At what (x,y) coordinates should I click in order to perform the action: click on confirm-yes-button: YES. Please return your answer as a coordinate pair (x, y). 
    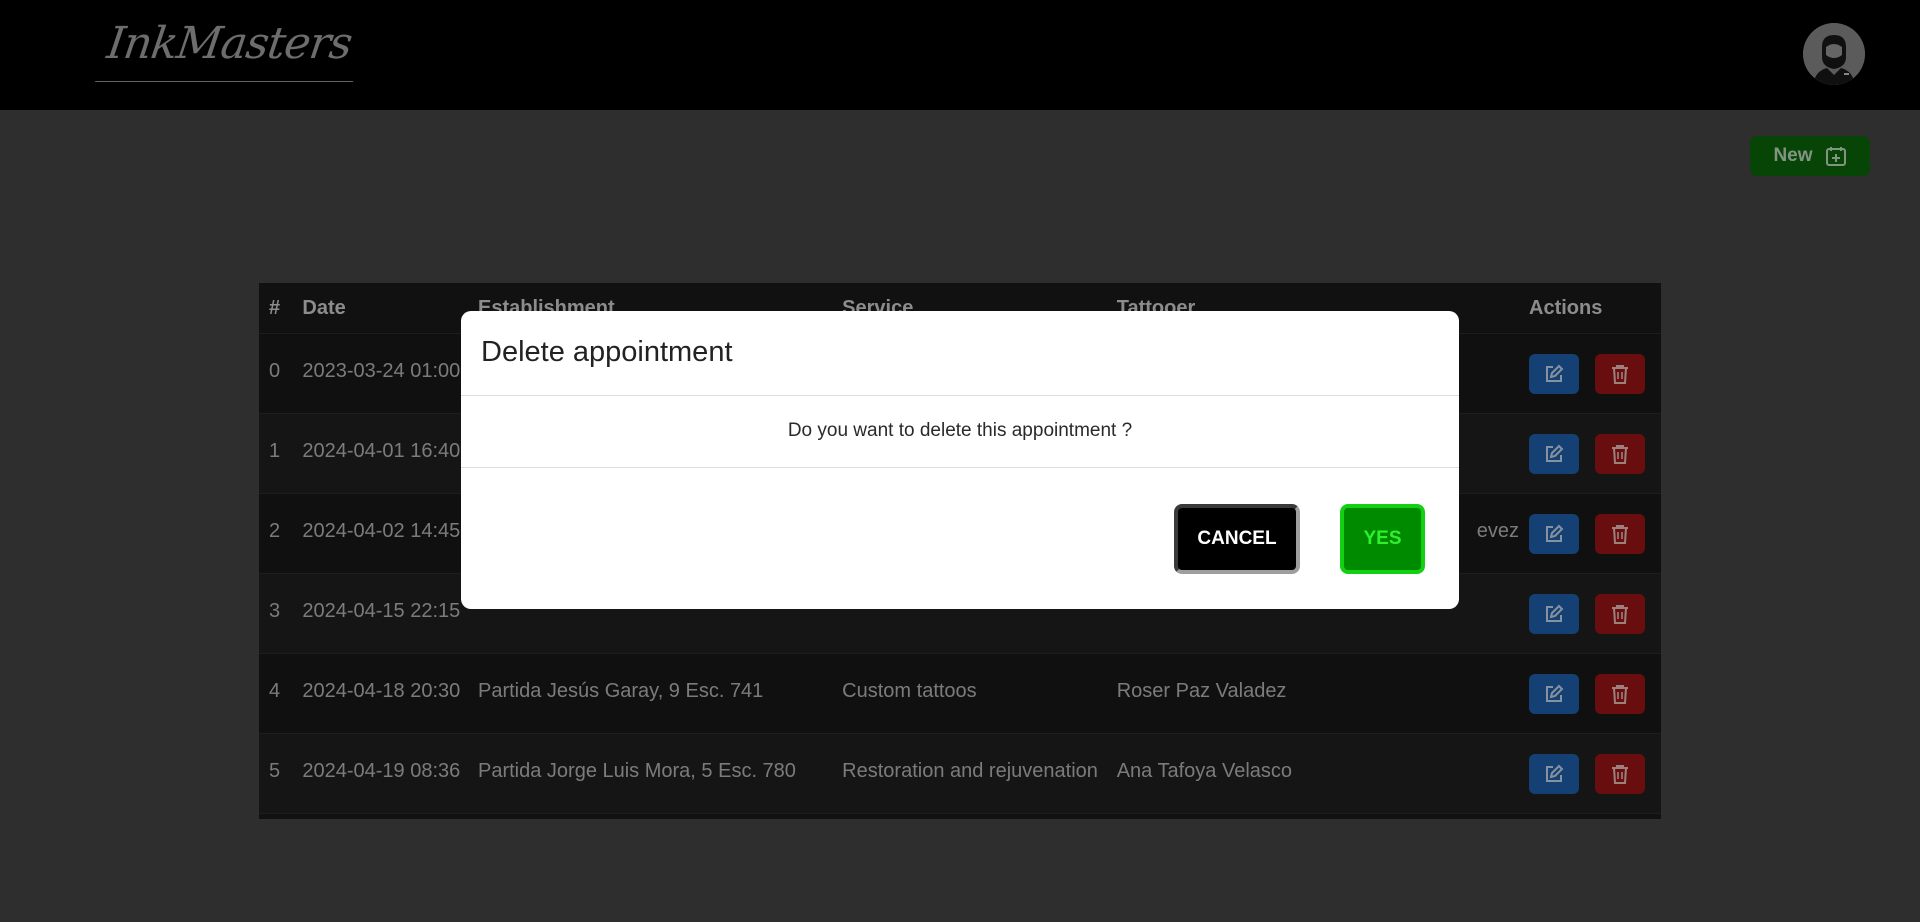
    Looking at the image, I should click on (1382, 539).